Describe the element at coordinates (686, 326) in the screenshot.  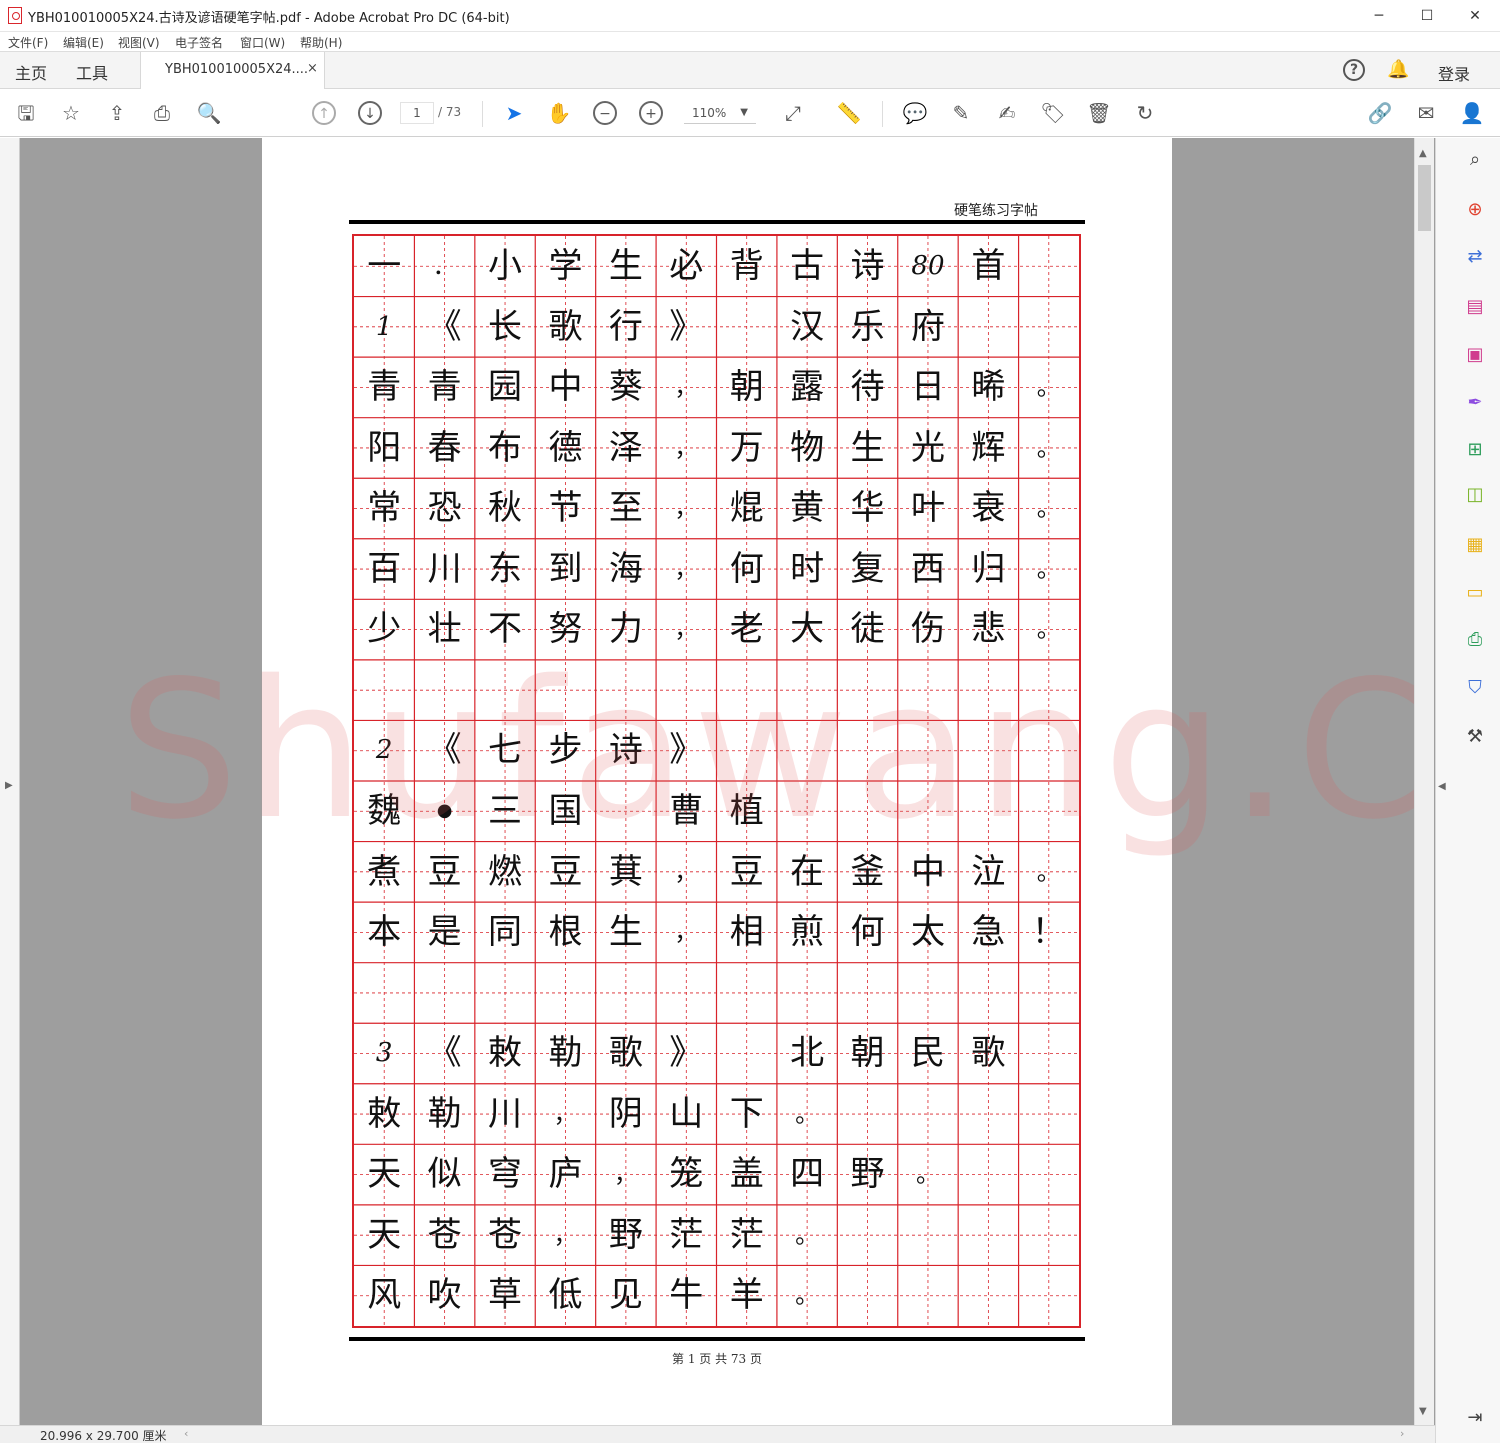
I see `grid-character: 》` at that location.